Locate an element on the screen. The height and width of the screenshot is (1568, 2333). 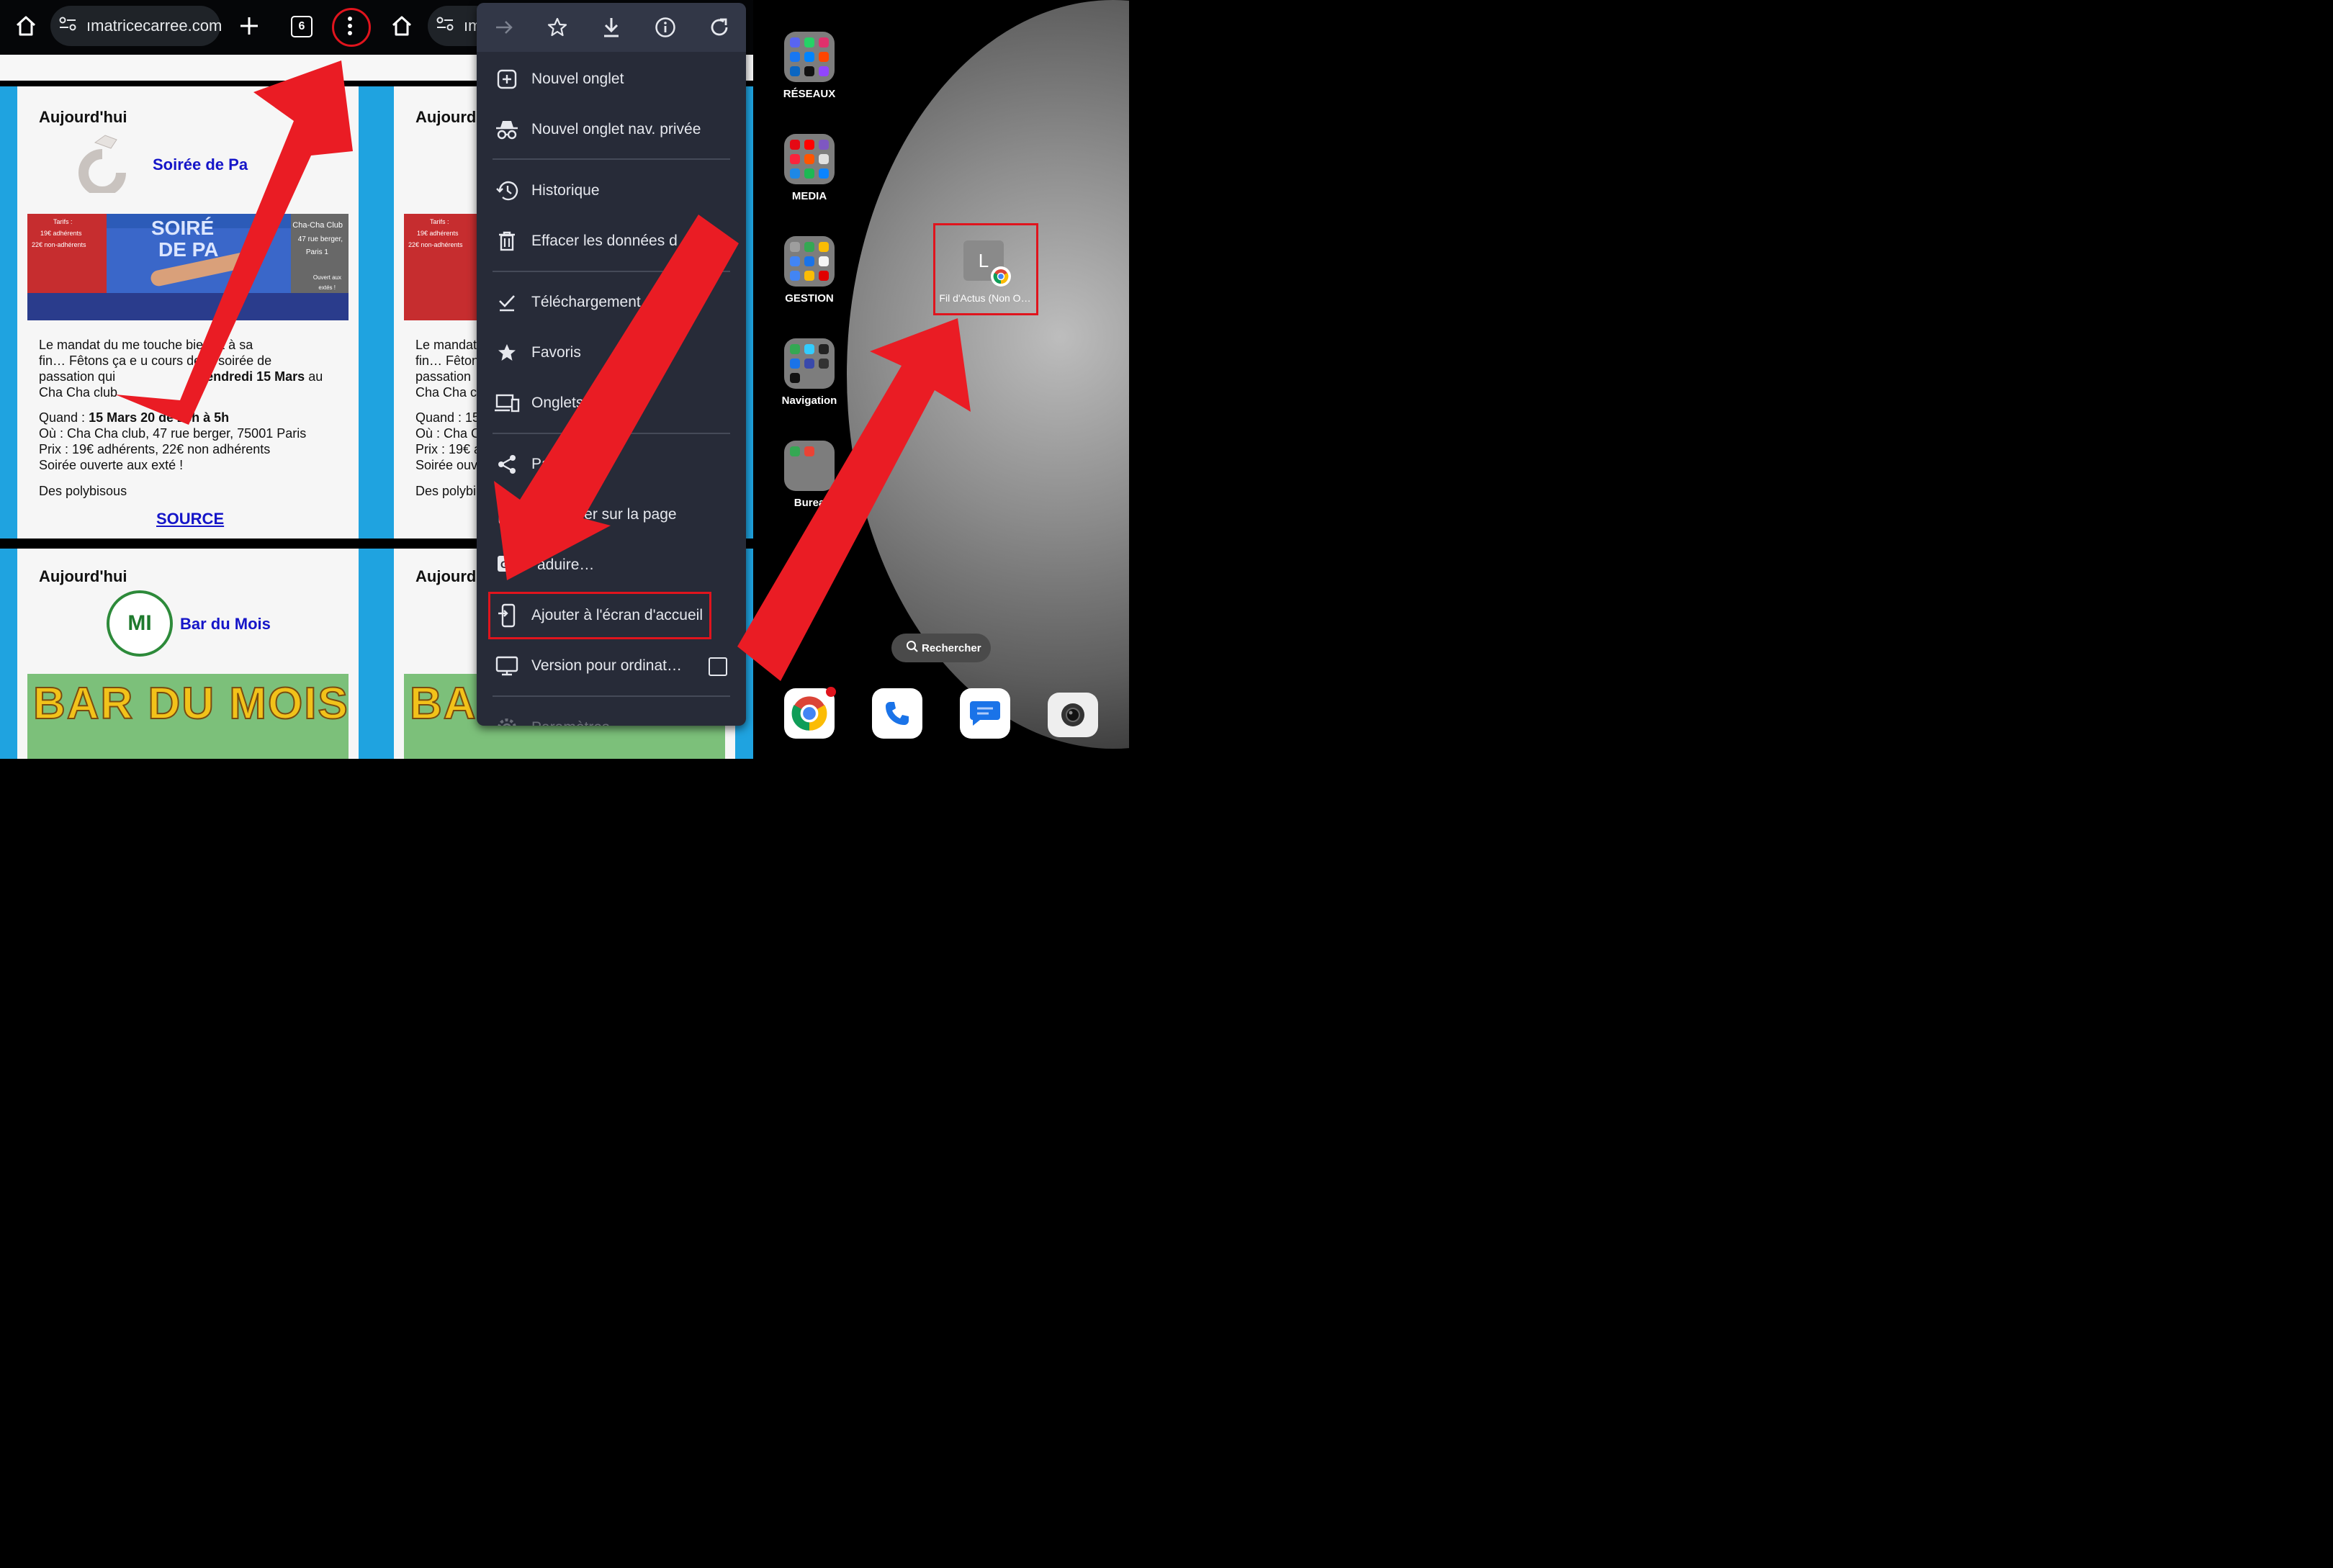
arrow-to-shortcut is located at coordinates (854, 499).